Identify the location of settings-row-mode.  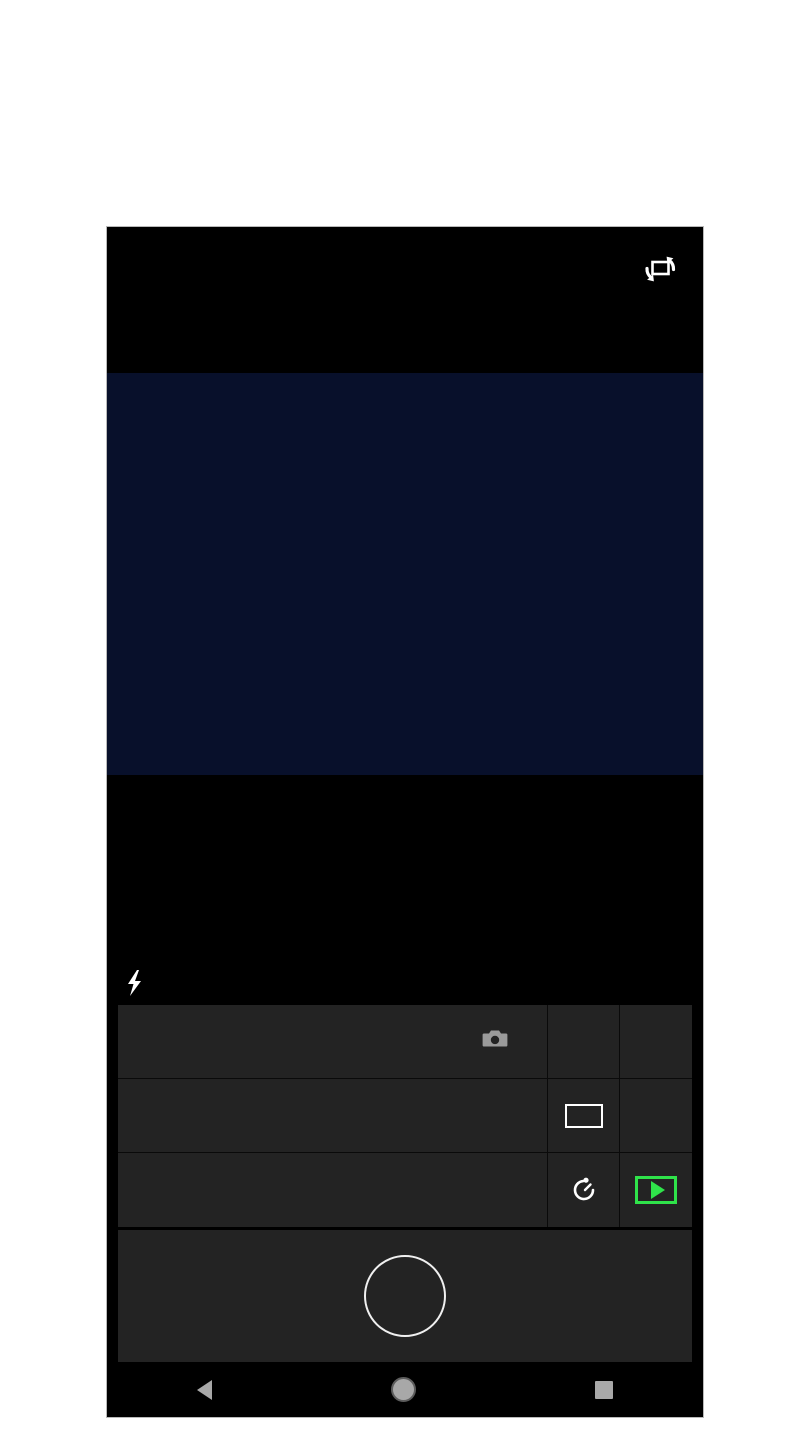
(405, 1042).